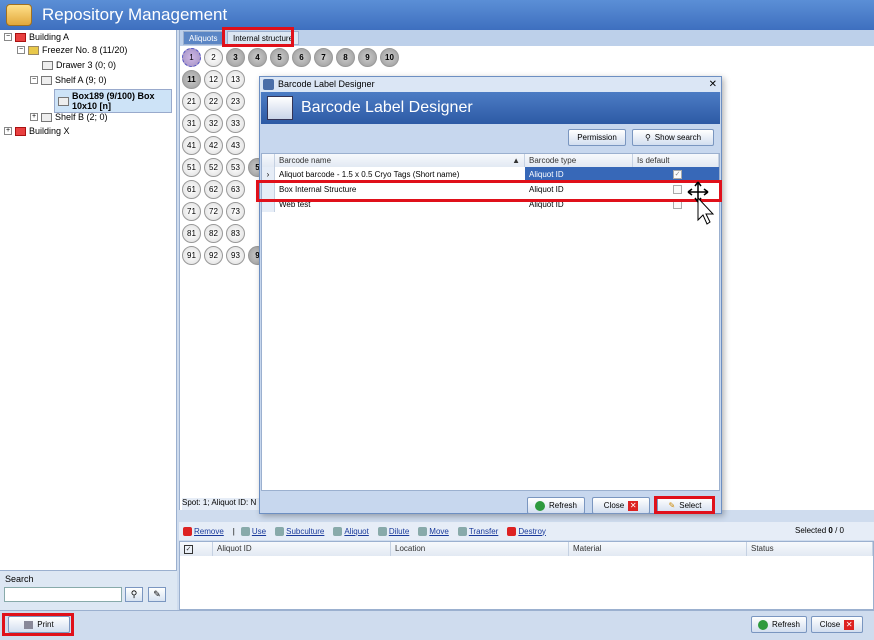 This screenshot has height=640, width=874. Describe the element at coordinates (235, 255) in the screenshot. I see `grid-cell: 93` at that location.